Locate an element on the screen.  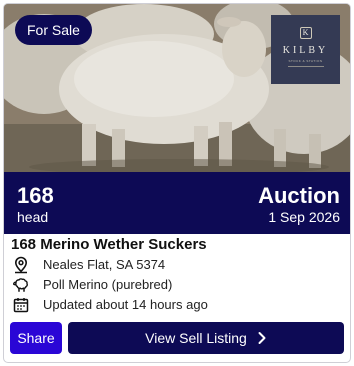
view-sell-listing-button: View Sell Listing is located at coordinates (206, 338).